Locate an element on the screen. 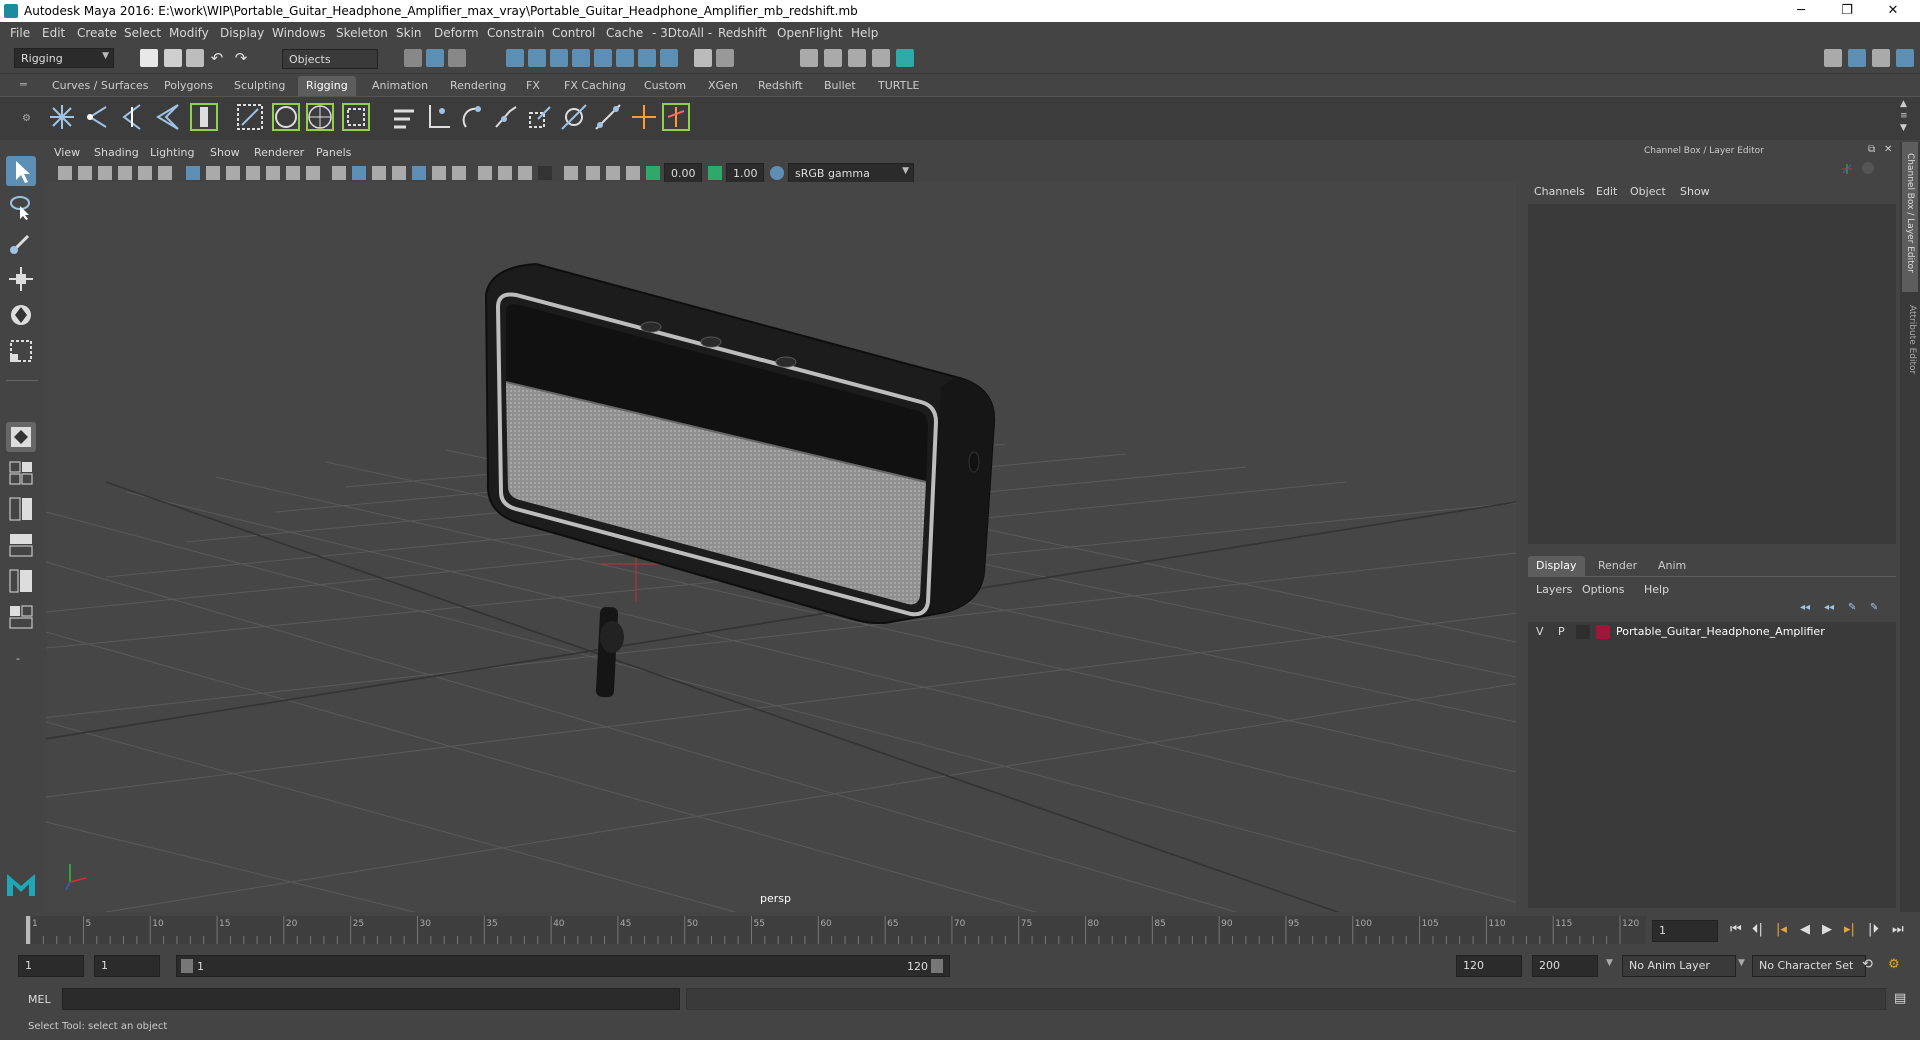 This screenshot has width=1920, height=1040. rotate-tool-icon is located at coordinates (21, 315).